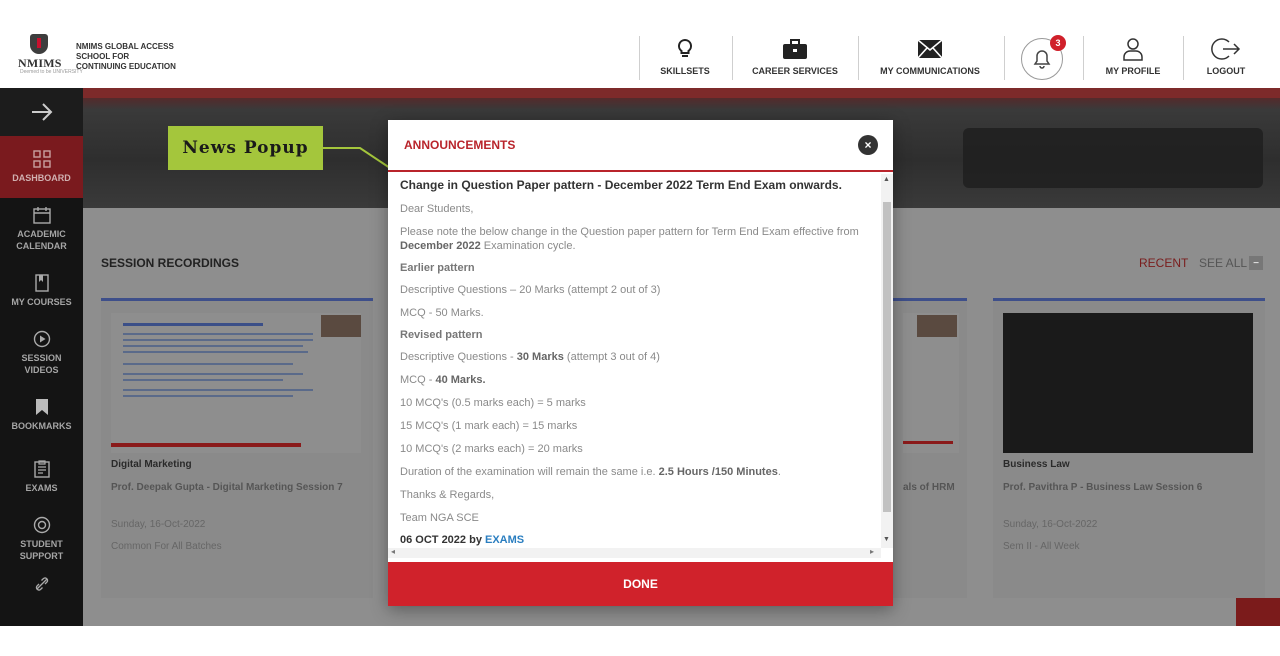 The image size is (1280, 656). I want to click on sidebar-item-label: DASHBOARD, so click(41, 178).